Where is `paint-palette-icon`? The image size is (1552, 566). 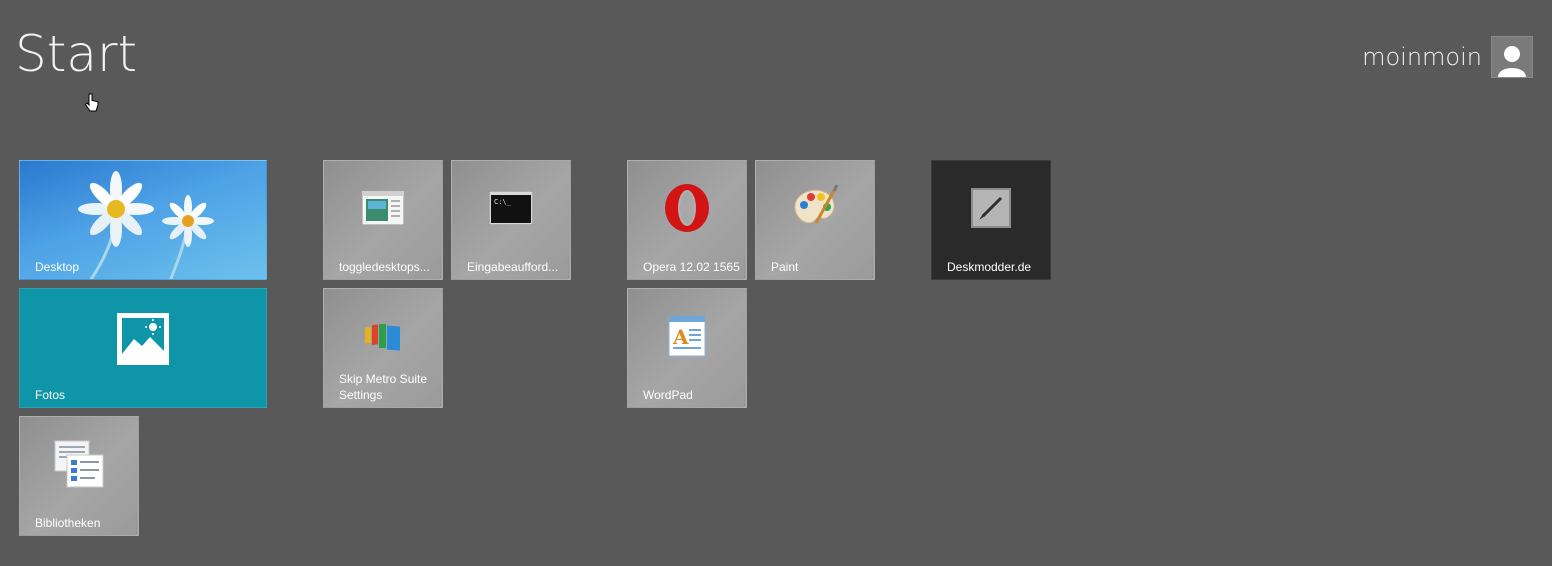
paint-palette-icon is located at coordinates (816, 204).